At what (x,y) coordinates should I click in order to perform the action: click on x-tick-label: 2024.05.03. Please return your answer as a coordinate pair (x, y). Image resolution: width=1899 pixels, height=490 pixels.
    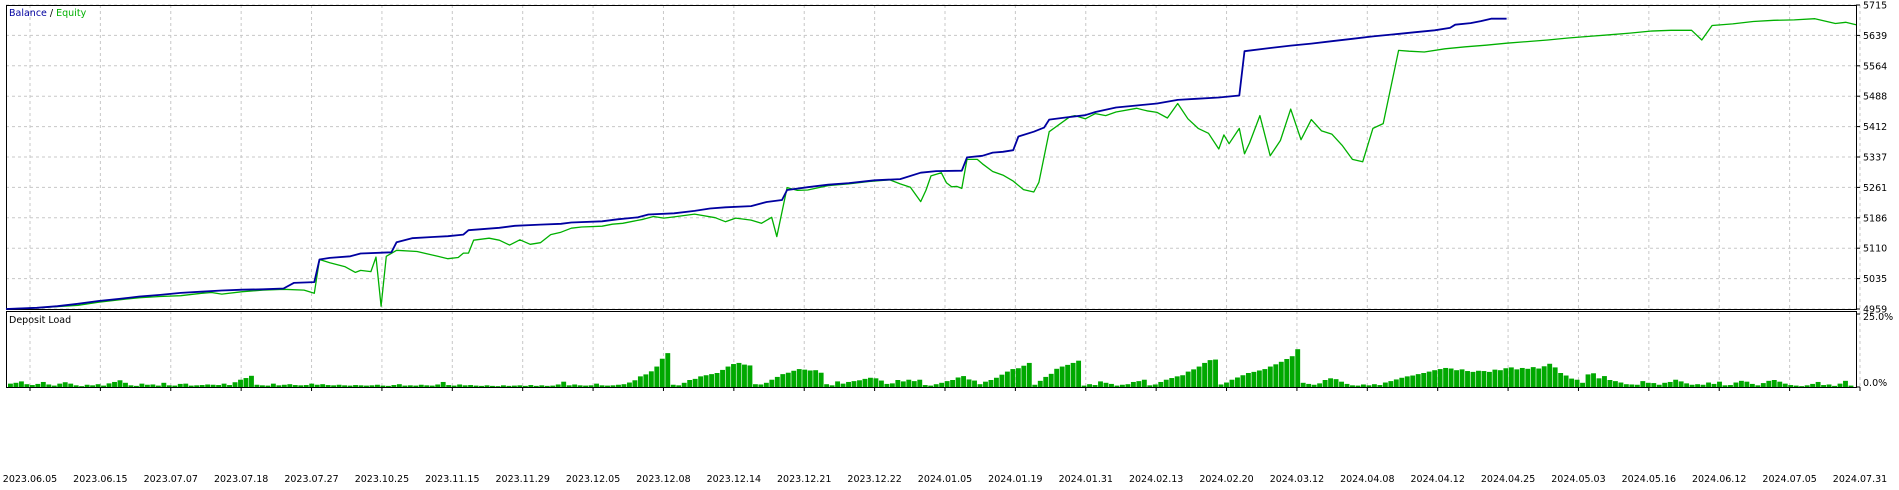
    Looking at the image, I should click on (1578, 479).